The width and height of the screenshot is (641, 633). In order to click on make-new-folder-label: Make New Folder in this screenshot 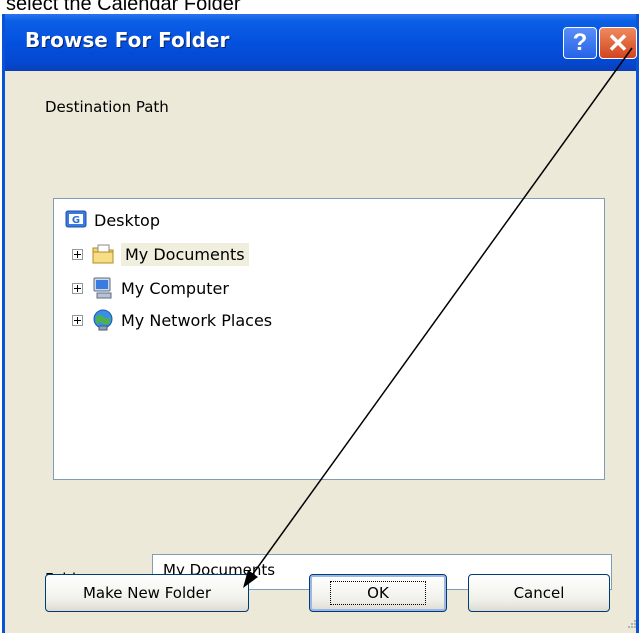, I will do `click(147, 593)`.